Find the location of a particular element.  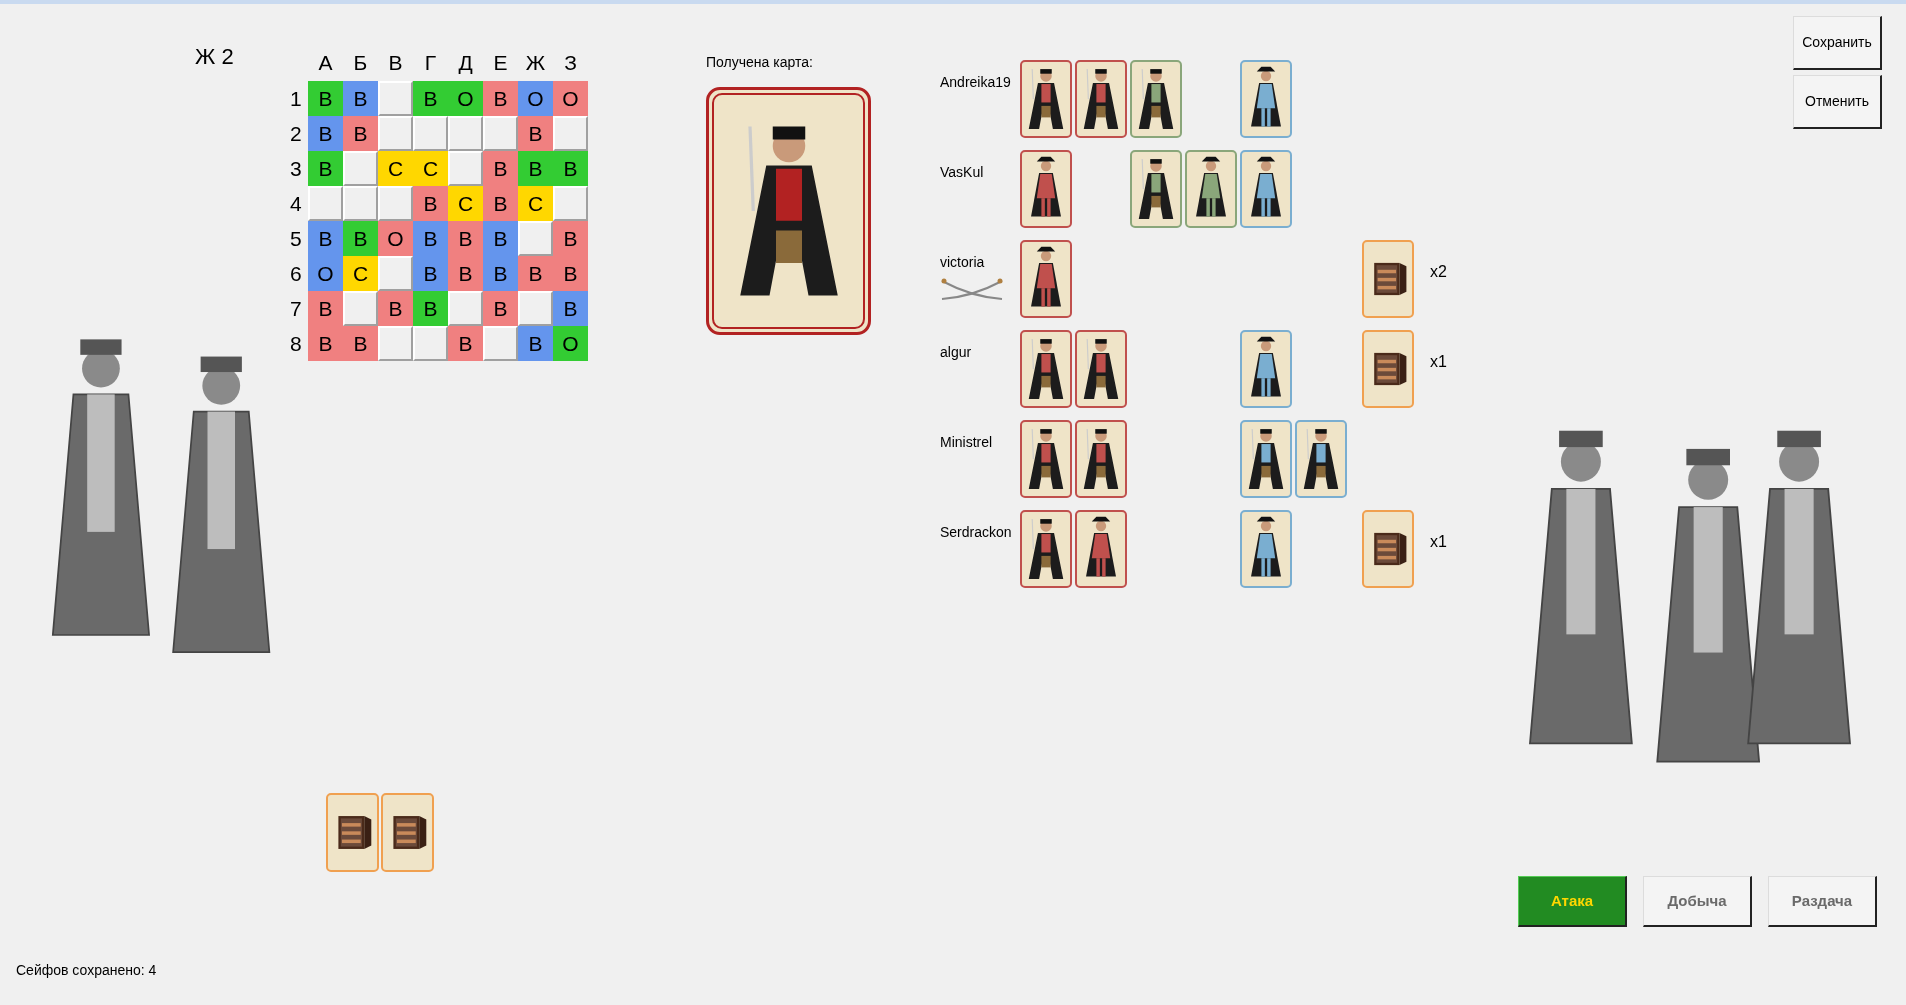

toolbar-button: Отменить is located at coordinates (1837, 102).